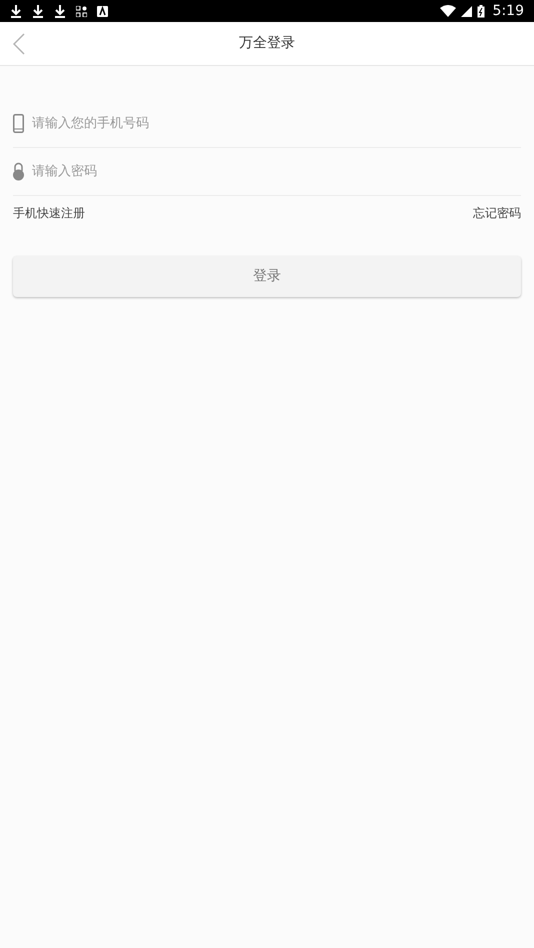 The height and width of the screenshot is (948, 534). Describe the element at coordinates (480, 11) in the screenshot. I see `battery-icon` at that location.